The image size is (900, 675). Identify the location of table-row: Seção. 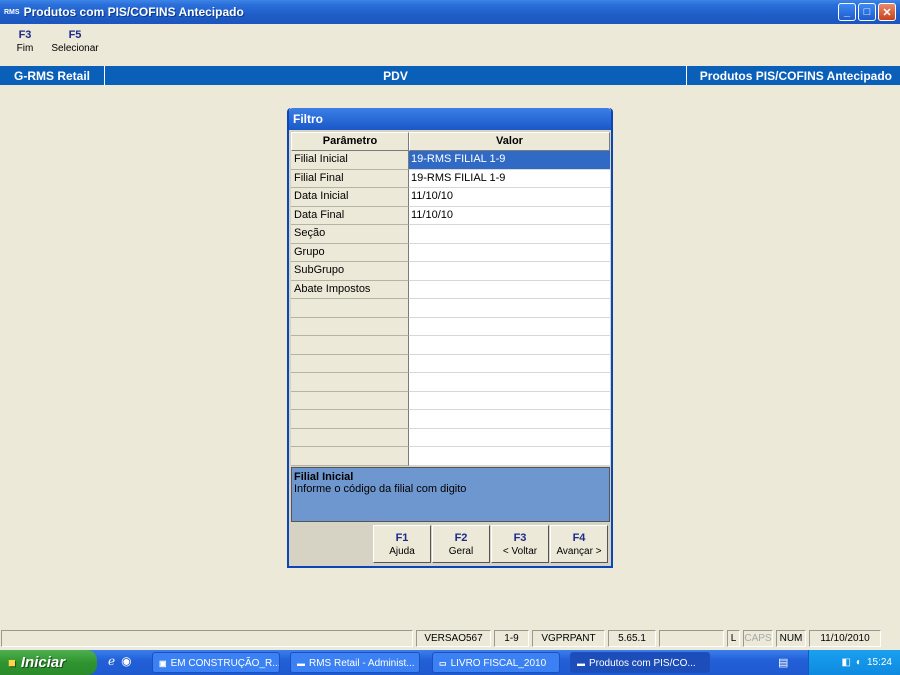
(450, 234).